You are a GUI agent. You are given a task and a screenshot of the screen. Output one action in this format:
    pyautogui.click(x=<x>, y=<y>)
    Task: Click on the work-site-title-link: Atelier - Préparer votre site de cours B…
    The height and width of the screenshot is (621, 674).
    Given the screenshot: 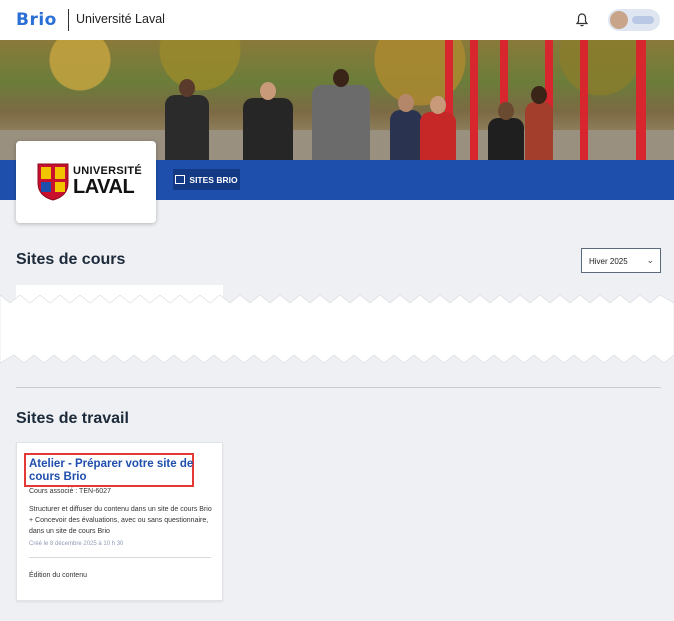 What is the action you would take?
    pyautogui.click(x=111, y=471)
    